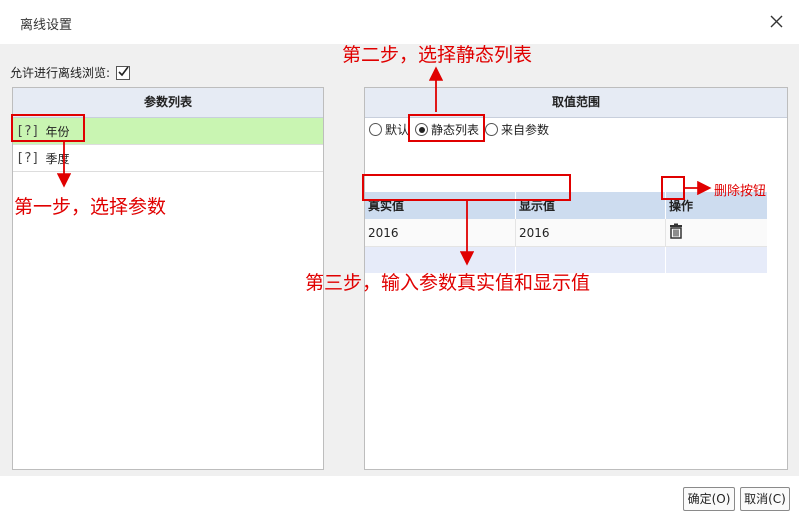  I want to click on radio-from-param: 来自参数, so click(517, 129).